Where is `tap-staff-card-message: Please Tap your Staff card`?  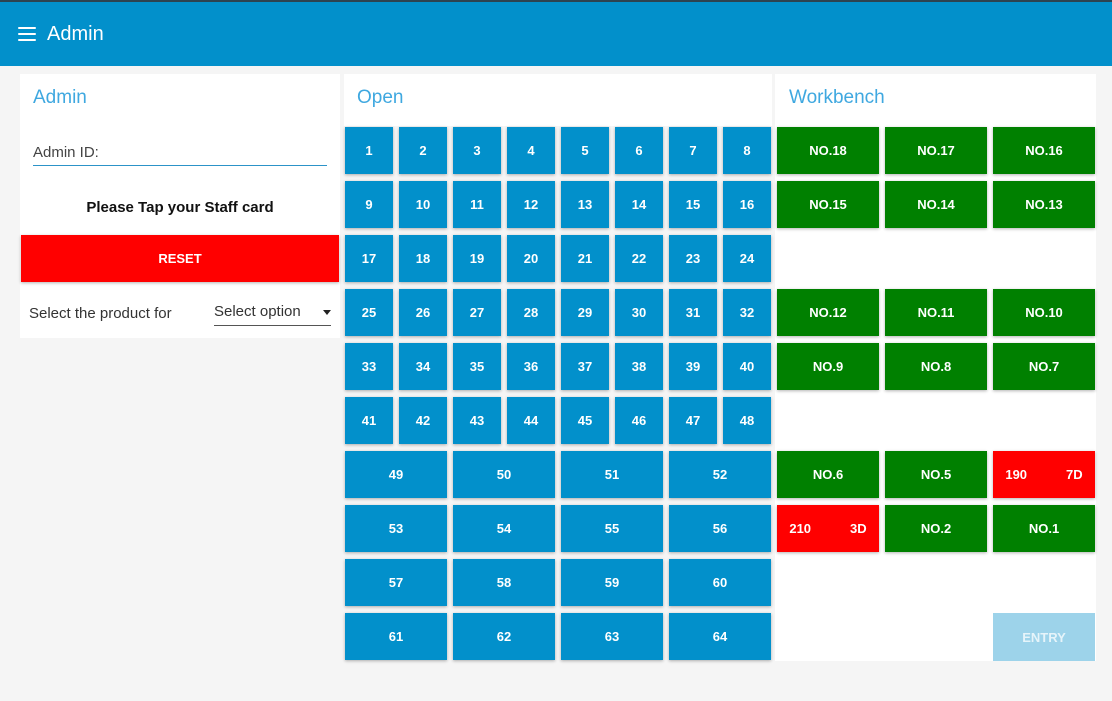 tap-staff-card-message: Please Tap your Staff card is located at coordinates (180, 207).